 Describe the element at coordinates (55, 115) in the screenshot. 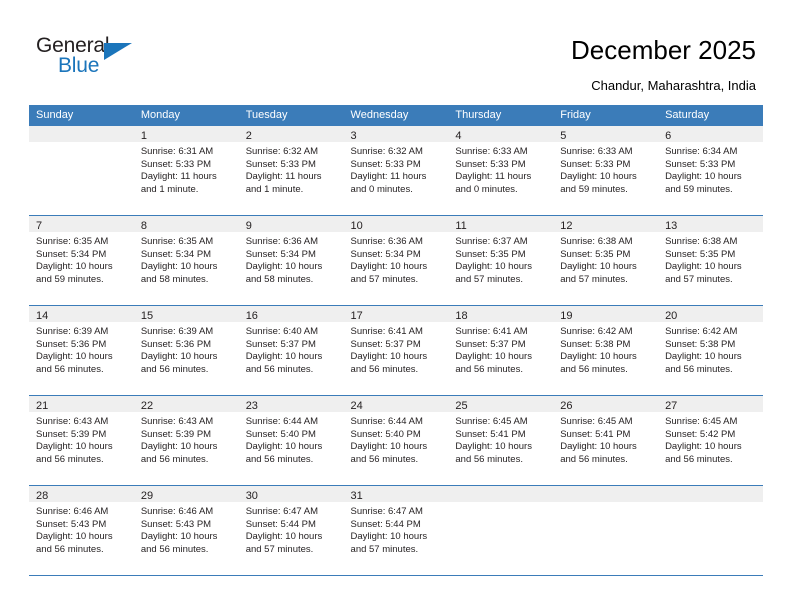

I see `day-header-sunday: Sunday` at that location.